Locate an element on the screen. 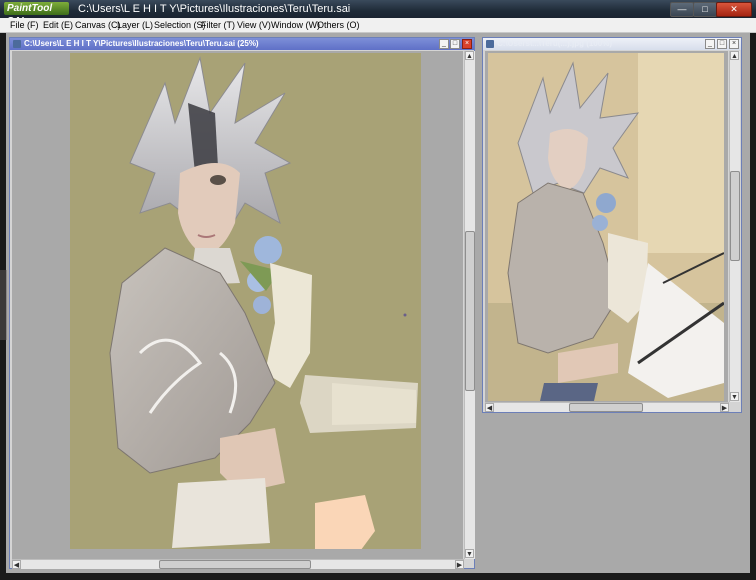  reference-document-titlebar: C:\Users\...\Teru(...).jpg (100%) _ □ × is located at coordinates (612, 44).